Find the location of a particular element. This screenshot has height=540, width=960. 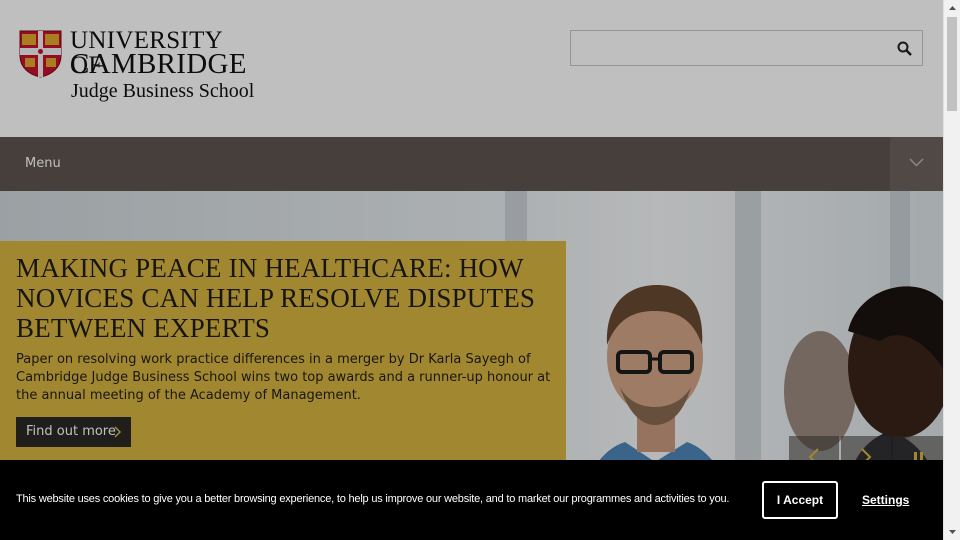

scroll-down-icon is located at coordinates (952, 531).